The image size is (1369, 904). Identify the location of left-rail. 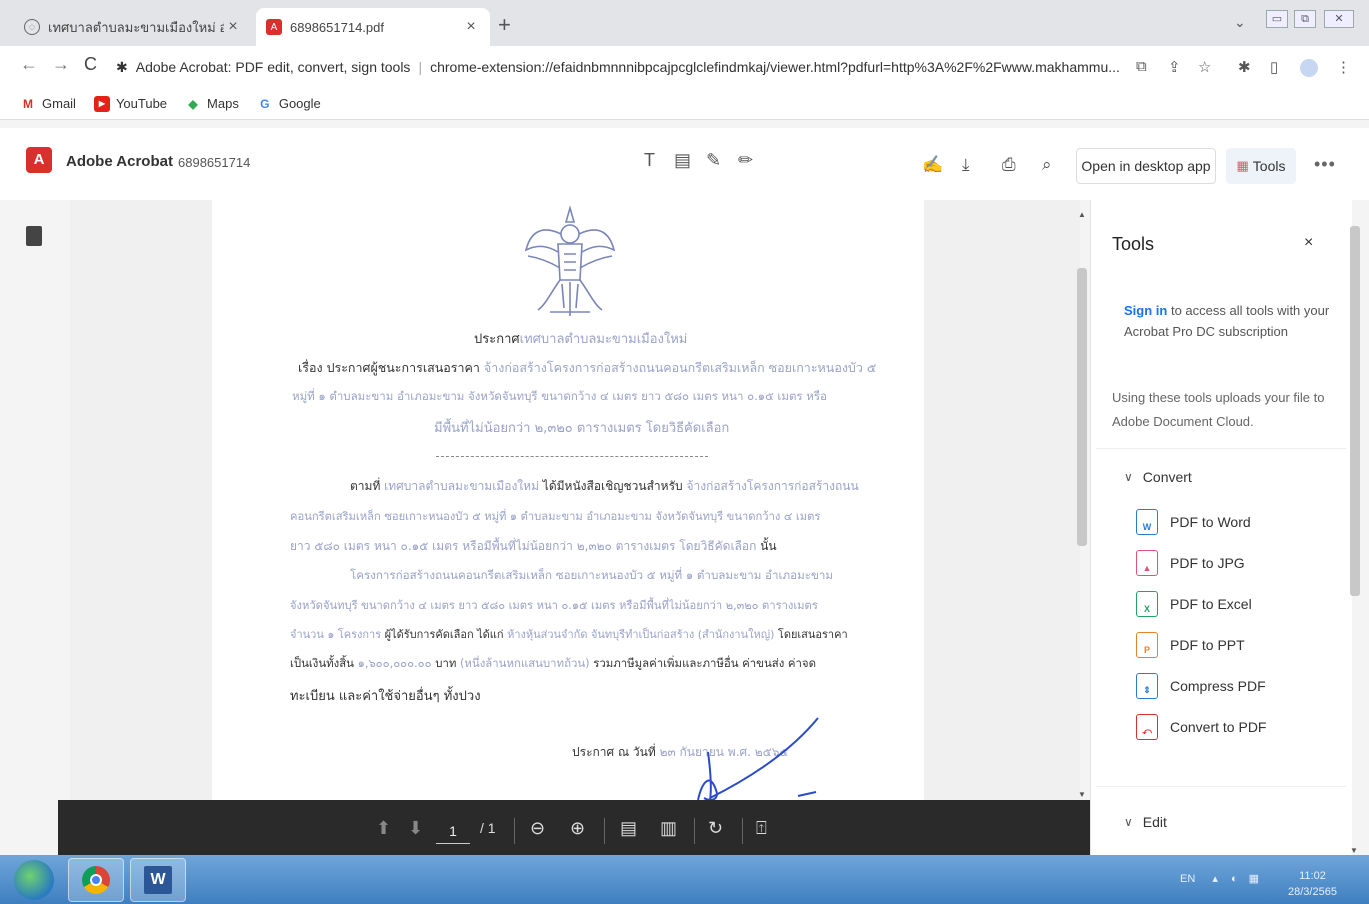
(35, 527).